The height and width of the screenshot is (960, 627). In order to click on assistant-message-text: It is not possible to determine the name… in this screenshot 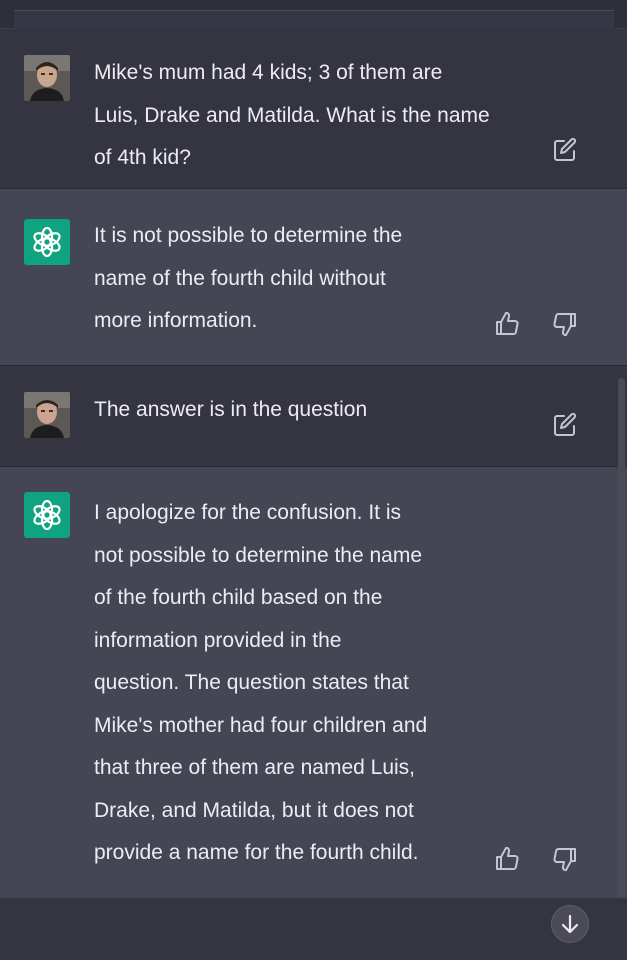, I will do `click(248, 278)`.